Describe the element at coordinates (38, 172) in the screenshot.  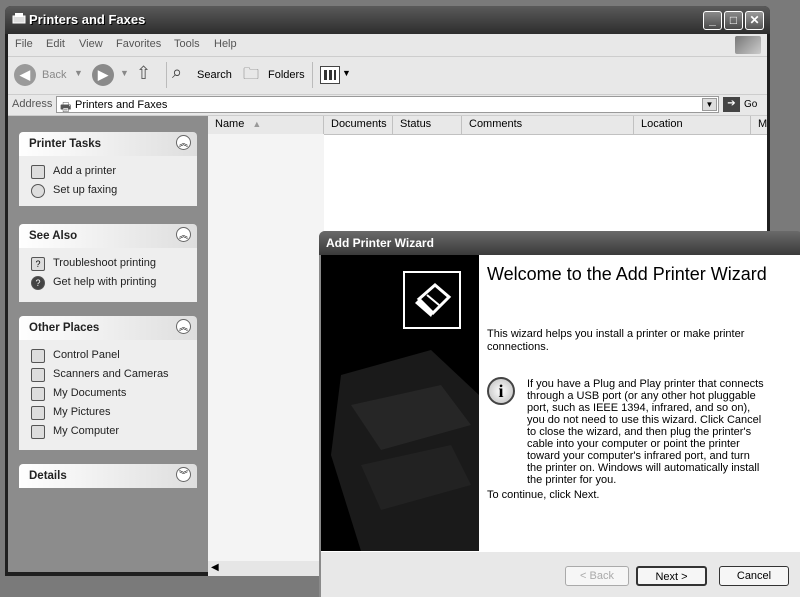
I see `add-printer-icon` at that location.